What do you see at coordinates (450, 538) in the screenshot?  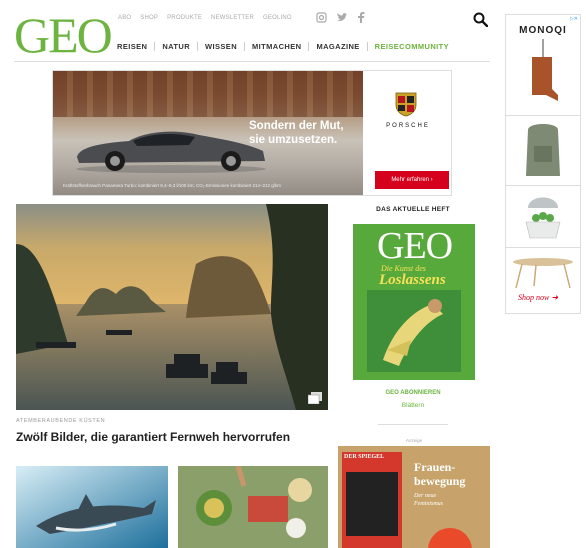 I see `spiegel-badge` at bounding box center [450, 538].